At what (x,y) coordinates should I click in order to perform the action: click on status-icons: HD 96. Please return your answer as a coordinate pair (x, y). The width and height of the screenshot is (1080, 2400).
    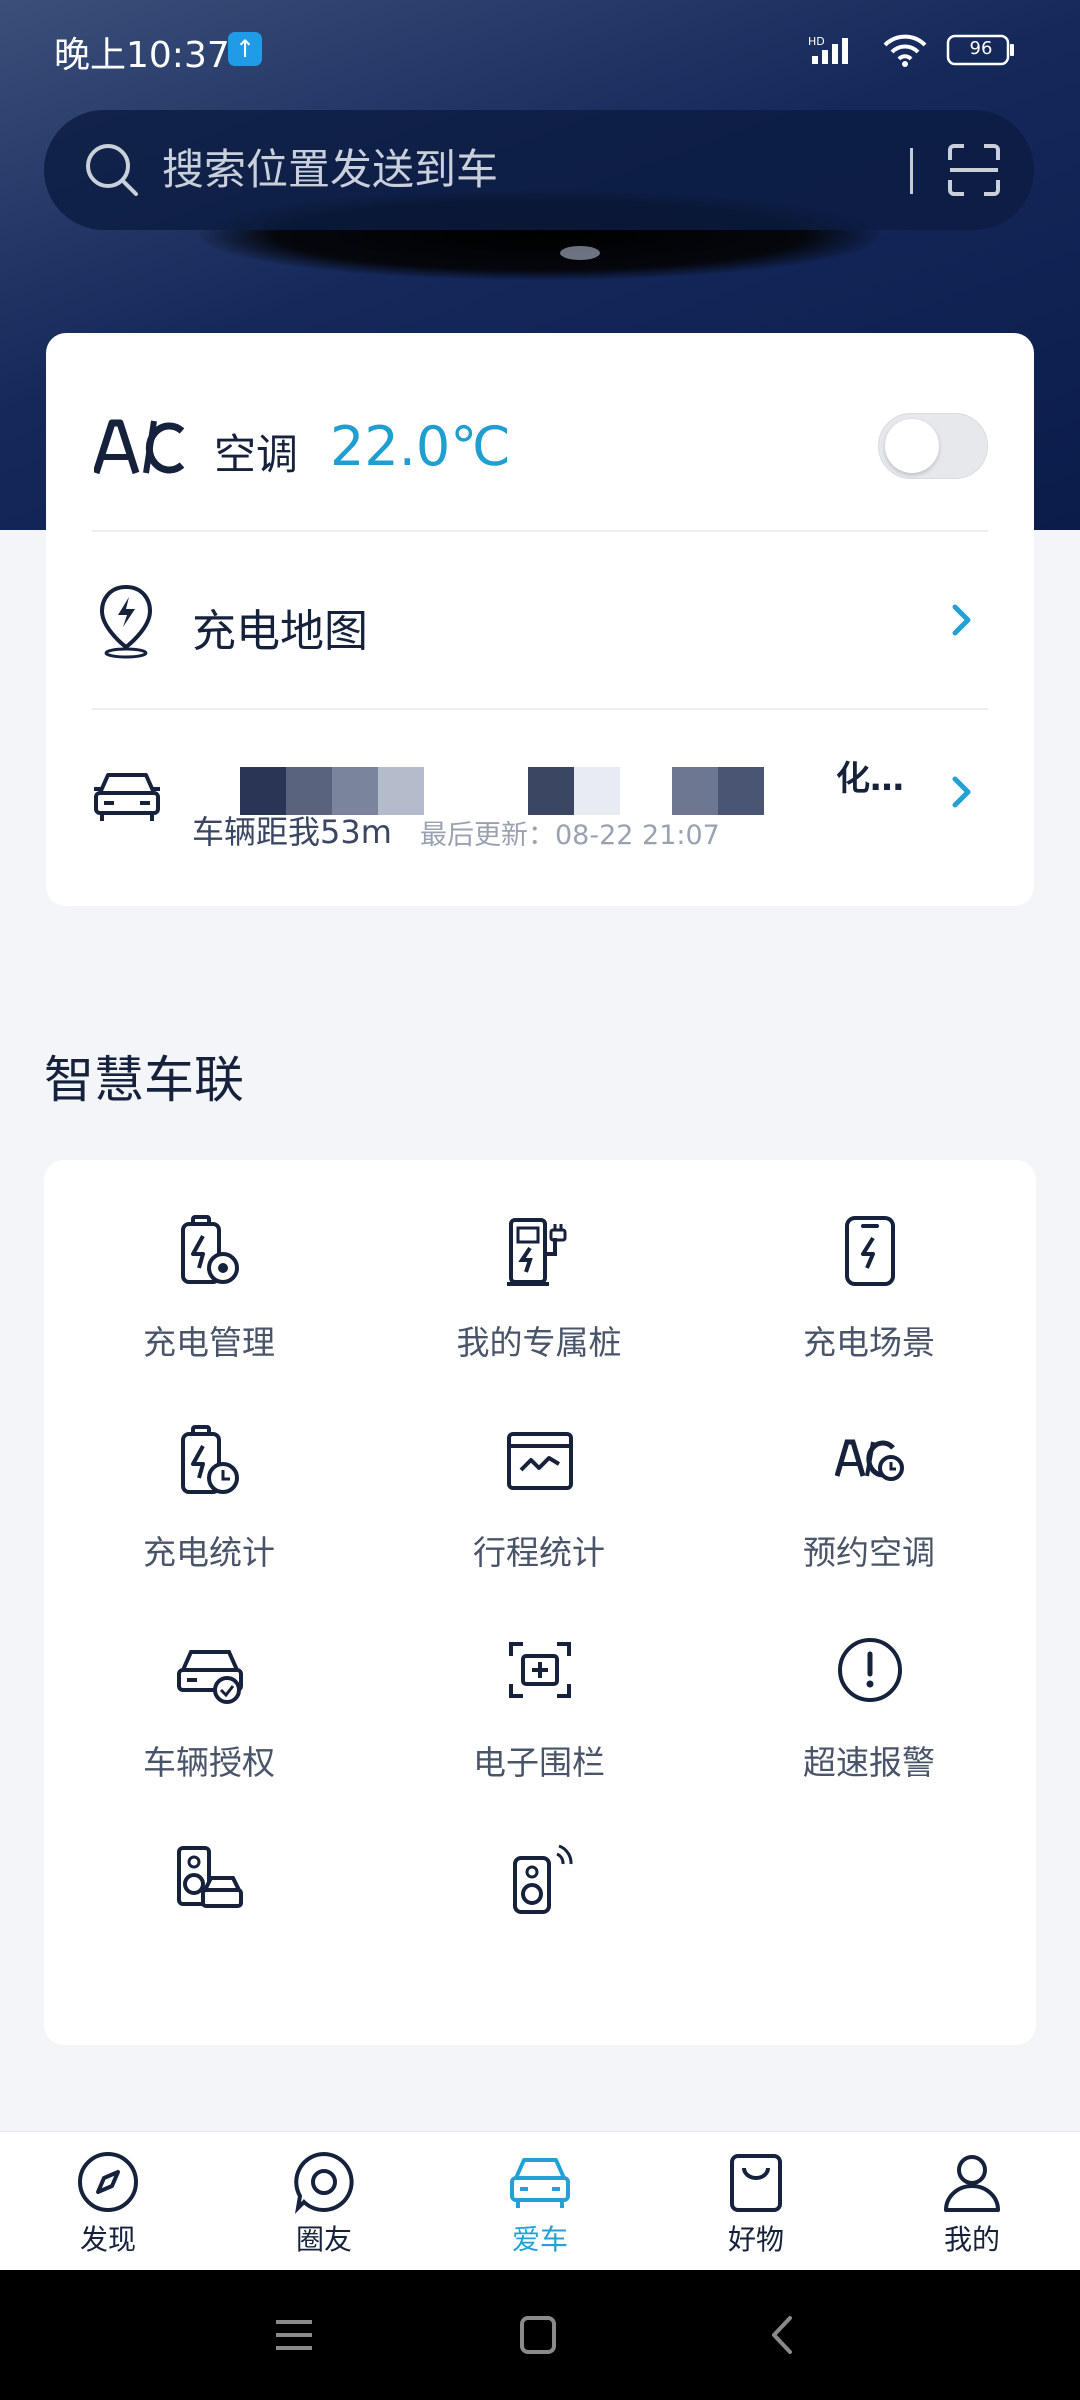
    Looking at the image, I should click on (912, 50).